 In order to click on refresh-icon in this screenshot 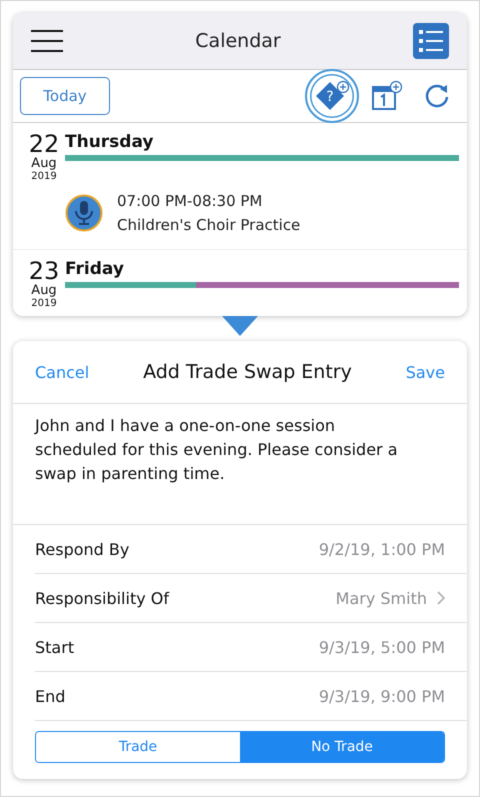, I will do `click(437, 96)`.